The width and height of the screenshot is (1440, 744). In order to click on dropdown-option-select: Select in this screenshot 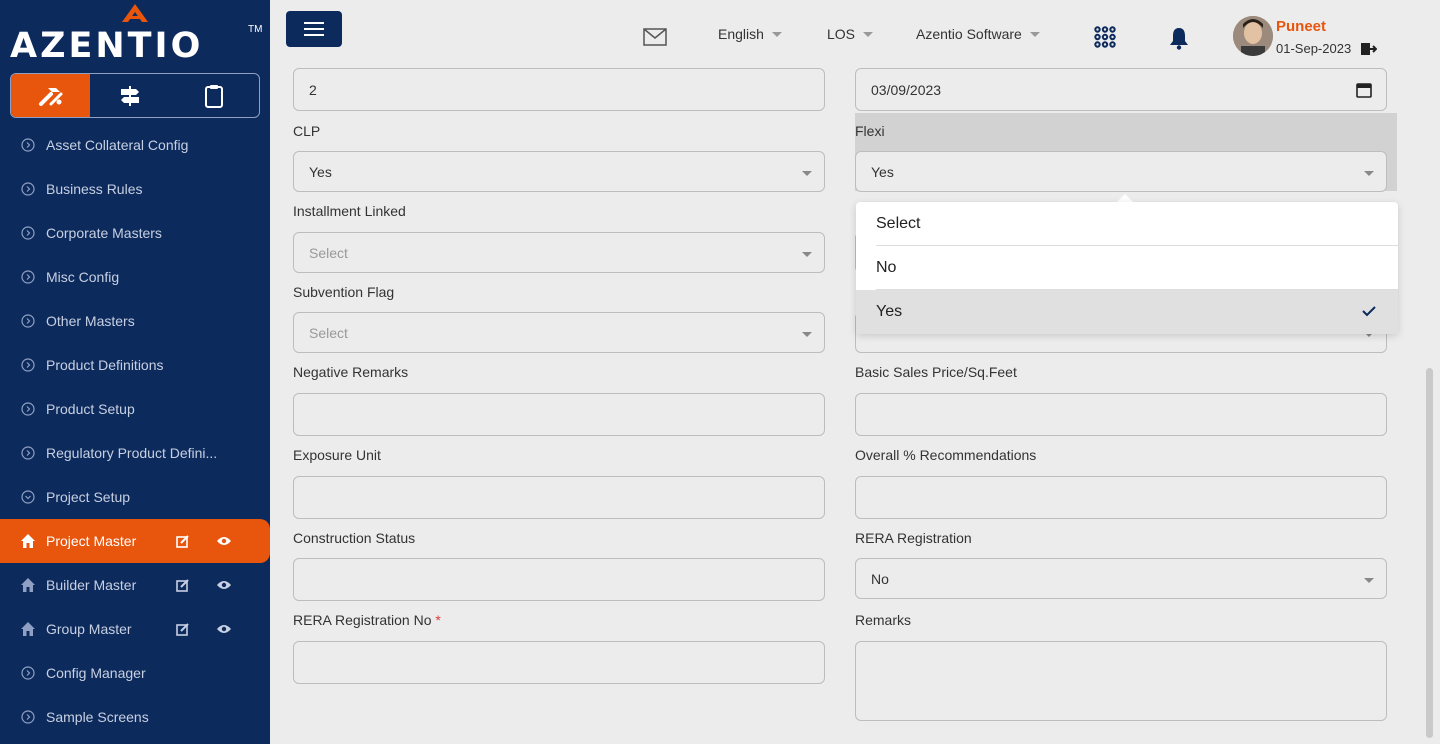, I will do `click(1137, 224)`.